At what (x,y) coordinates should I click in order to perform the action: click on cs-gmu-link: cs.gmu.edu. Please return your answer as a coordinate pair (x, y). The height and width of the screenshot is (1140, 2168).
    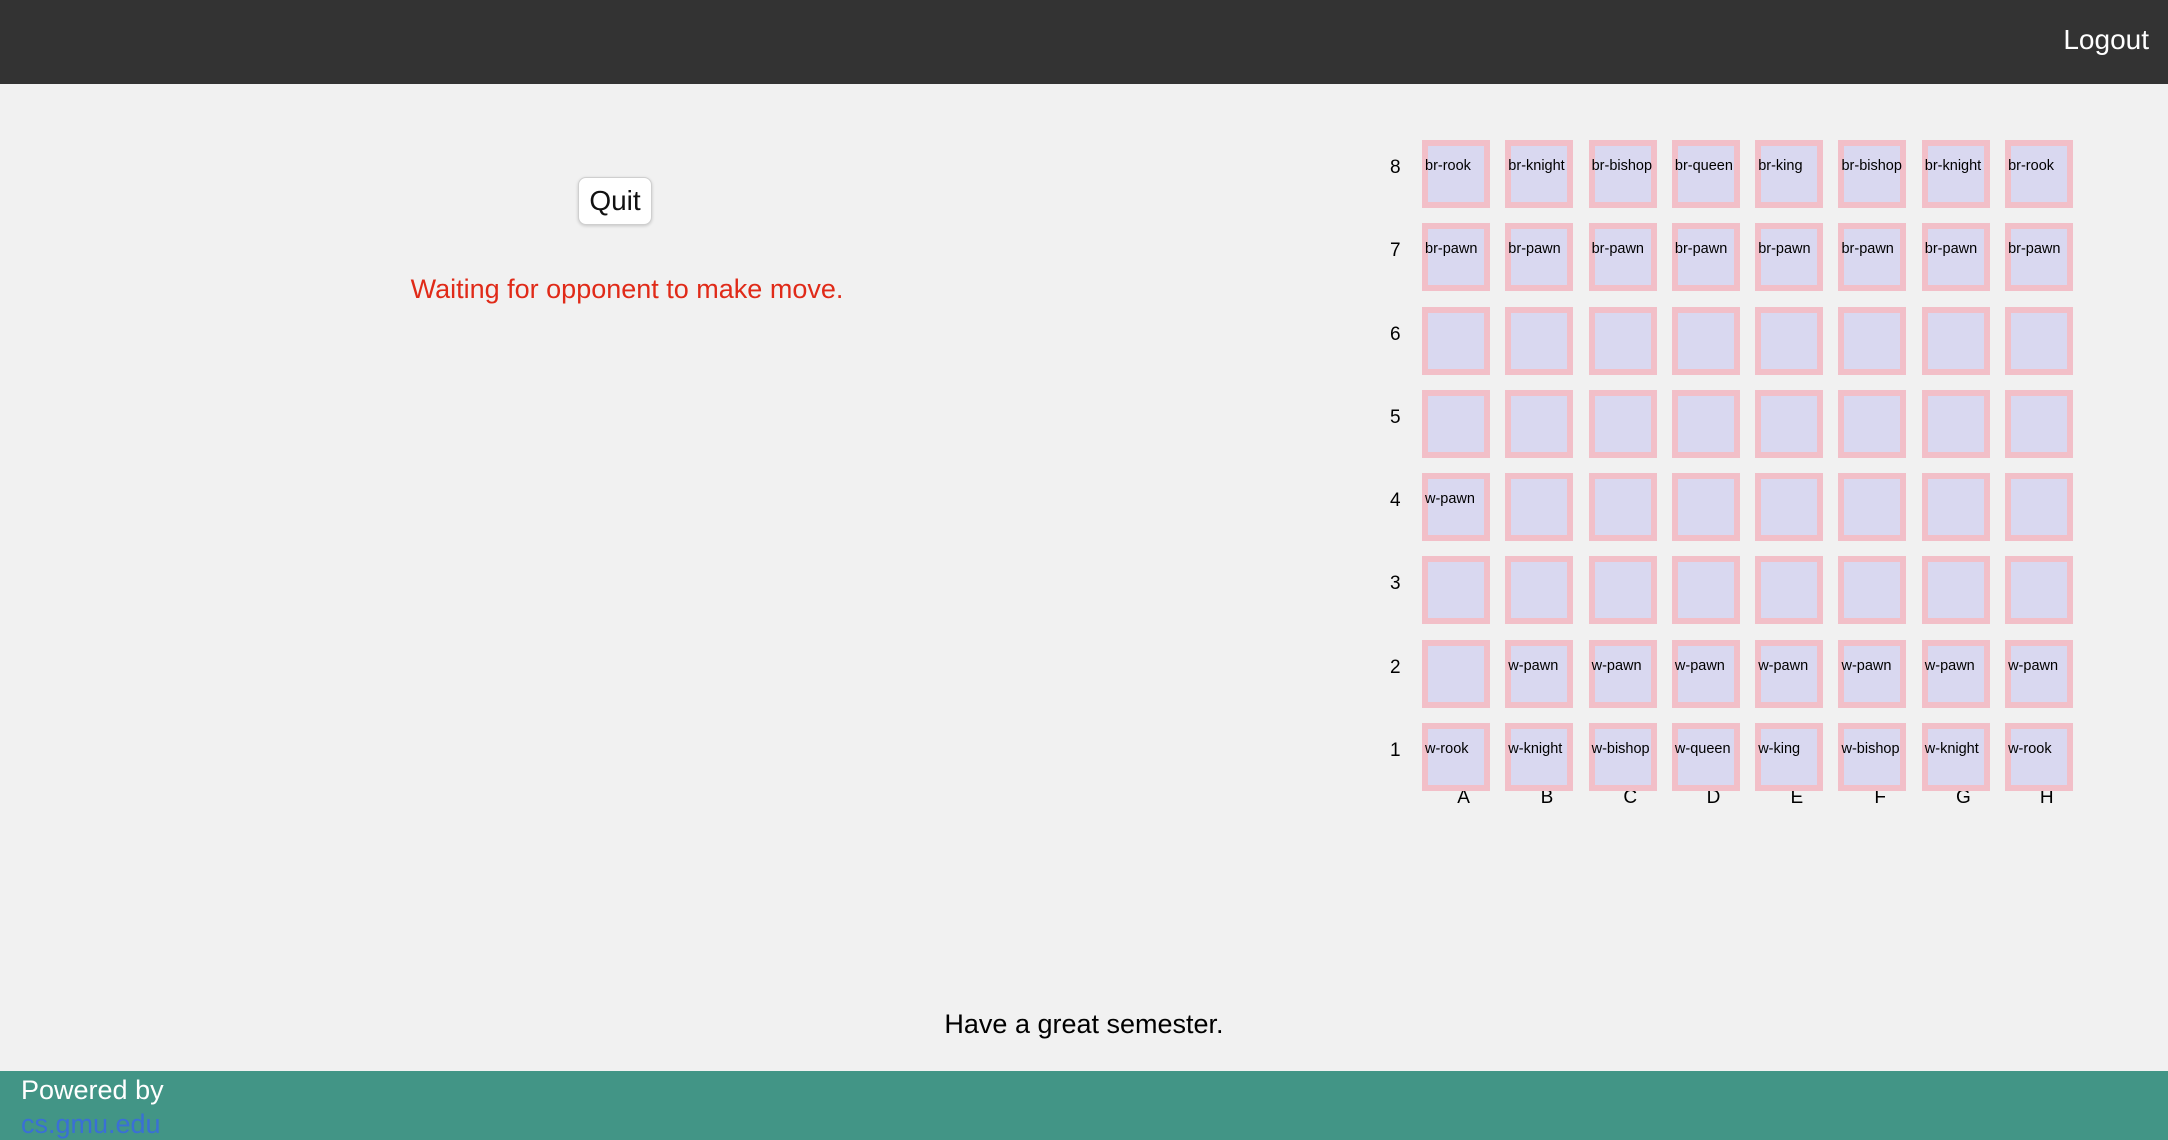
    Looking at the image, I should click on (91, 1124).